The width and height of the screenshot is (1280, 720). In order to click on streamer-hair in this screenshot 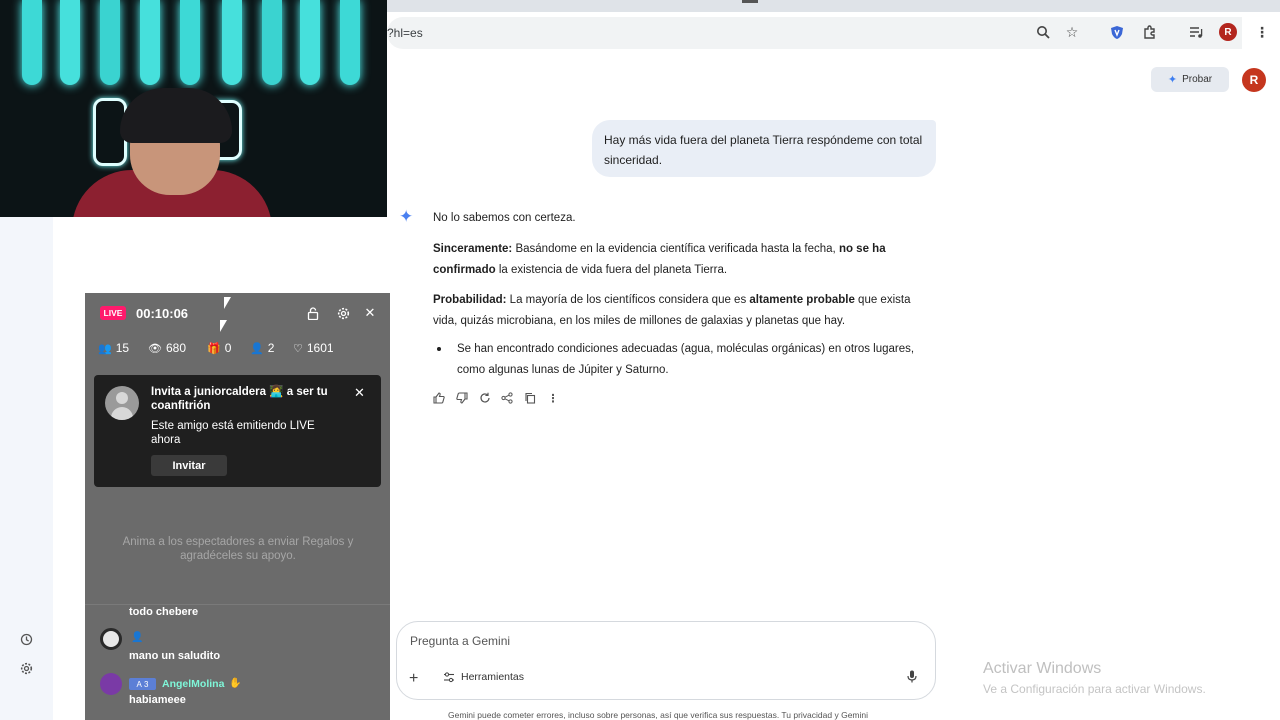, I will do `click(176, 115)`.